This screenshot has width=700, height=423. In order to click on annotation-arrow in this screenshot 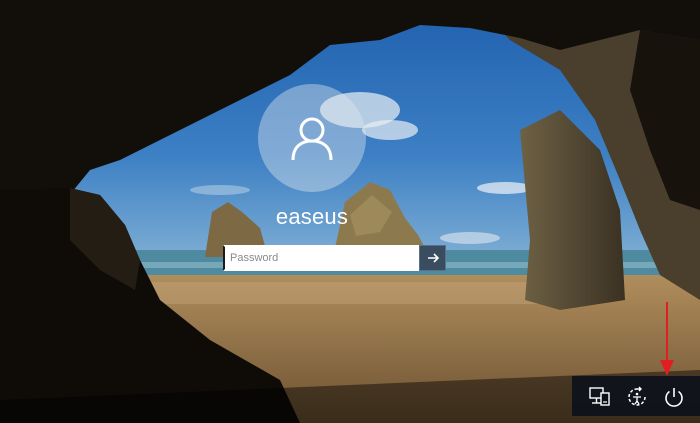, I will do `click(667, 339)`.